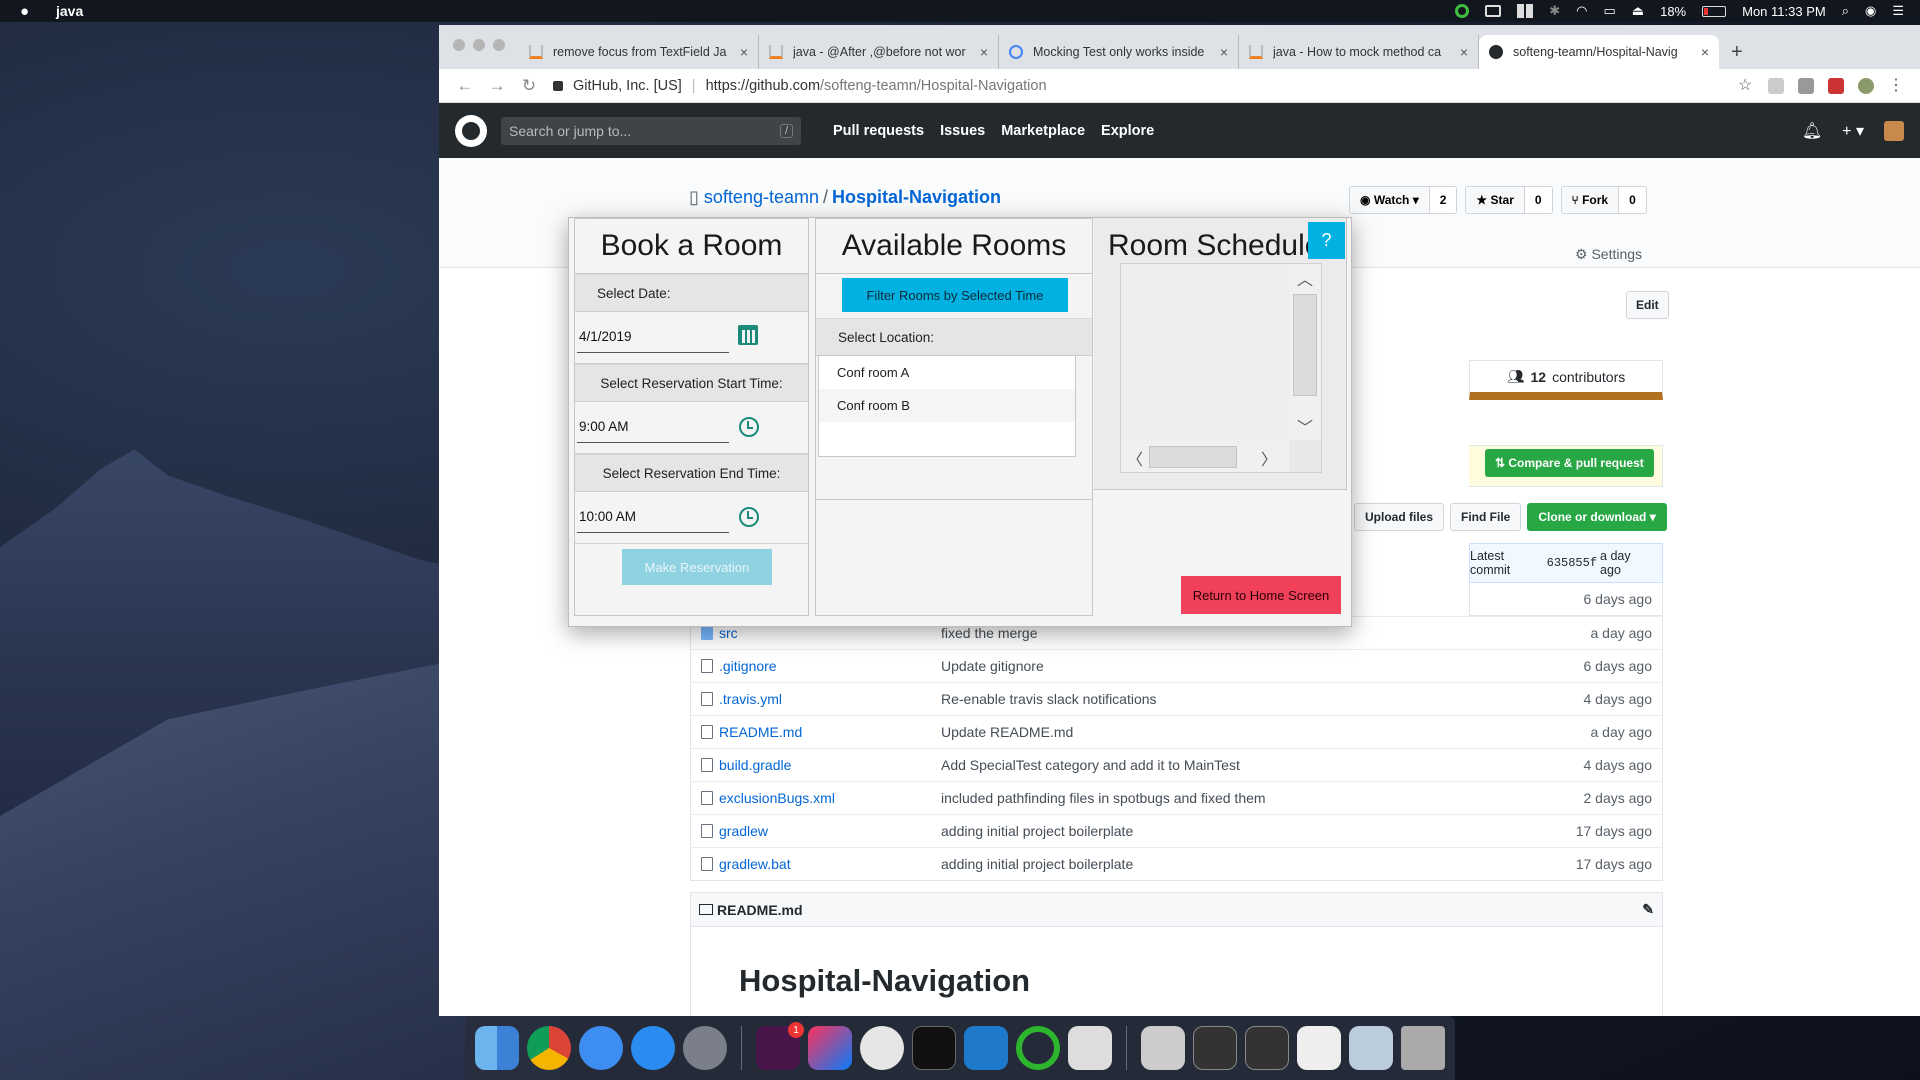  What do you see at coordinates (830, 864) in the screenshot?
I see `file-name-link: gradlew.bat` at bounding box center [830, 864].